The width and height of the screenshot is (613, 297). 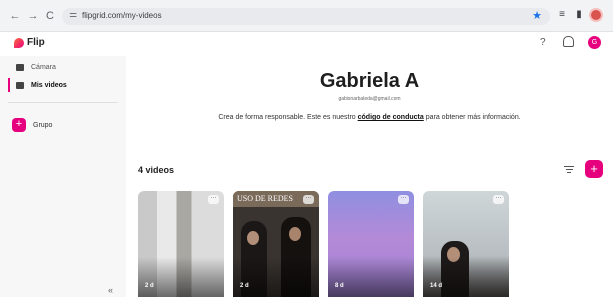 I want to click on add-group-button: +, so click(x=19, y=125).